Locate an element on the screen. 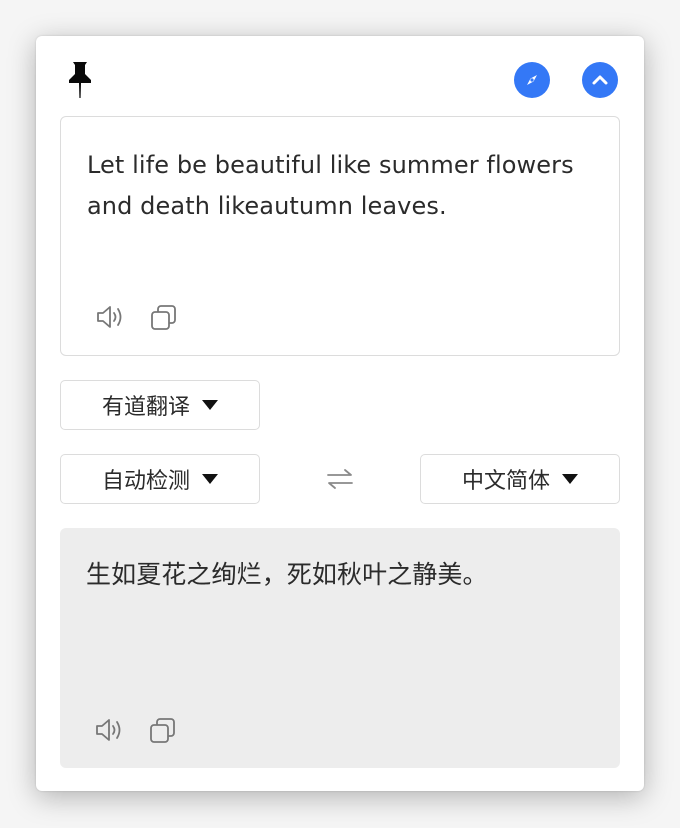 The image size is (680, 828). compass-icon is located at coordinates (532, 80).